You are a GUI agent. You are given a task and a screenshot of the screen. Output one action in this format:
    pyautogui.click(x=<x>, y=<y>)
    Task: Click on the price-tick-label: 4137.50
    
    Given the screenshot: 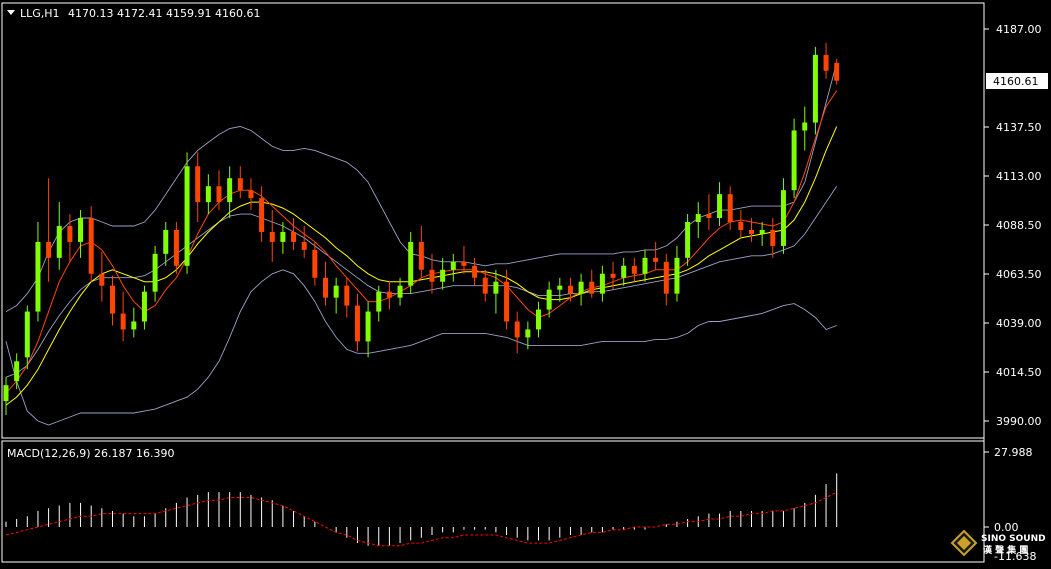 What is the action you would take?
    pyautogui.click(x=1019, y=127)
    